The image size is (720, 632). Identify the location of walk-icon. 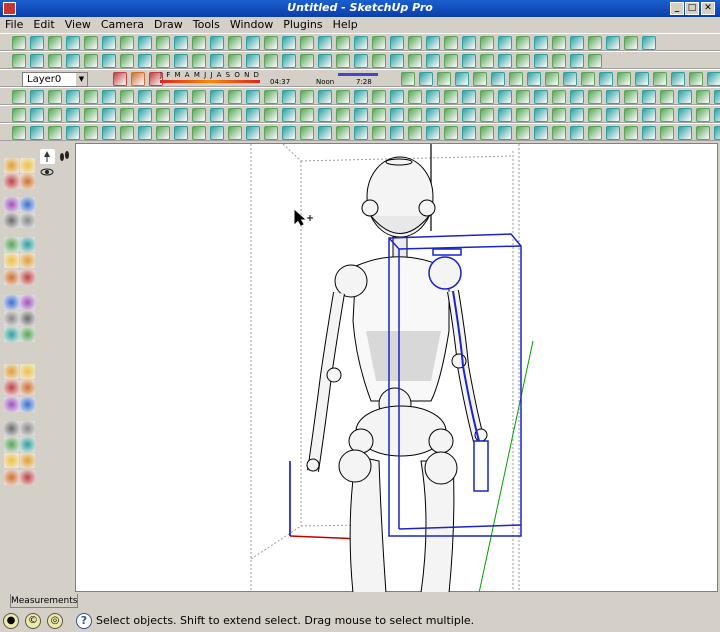
(64, 156).